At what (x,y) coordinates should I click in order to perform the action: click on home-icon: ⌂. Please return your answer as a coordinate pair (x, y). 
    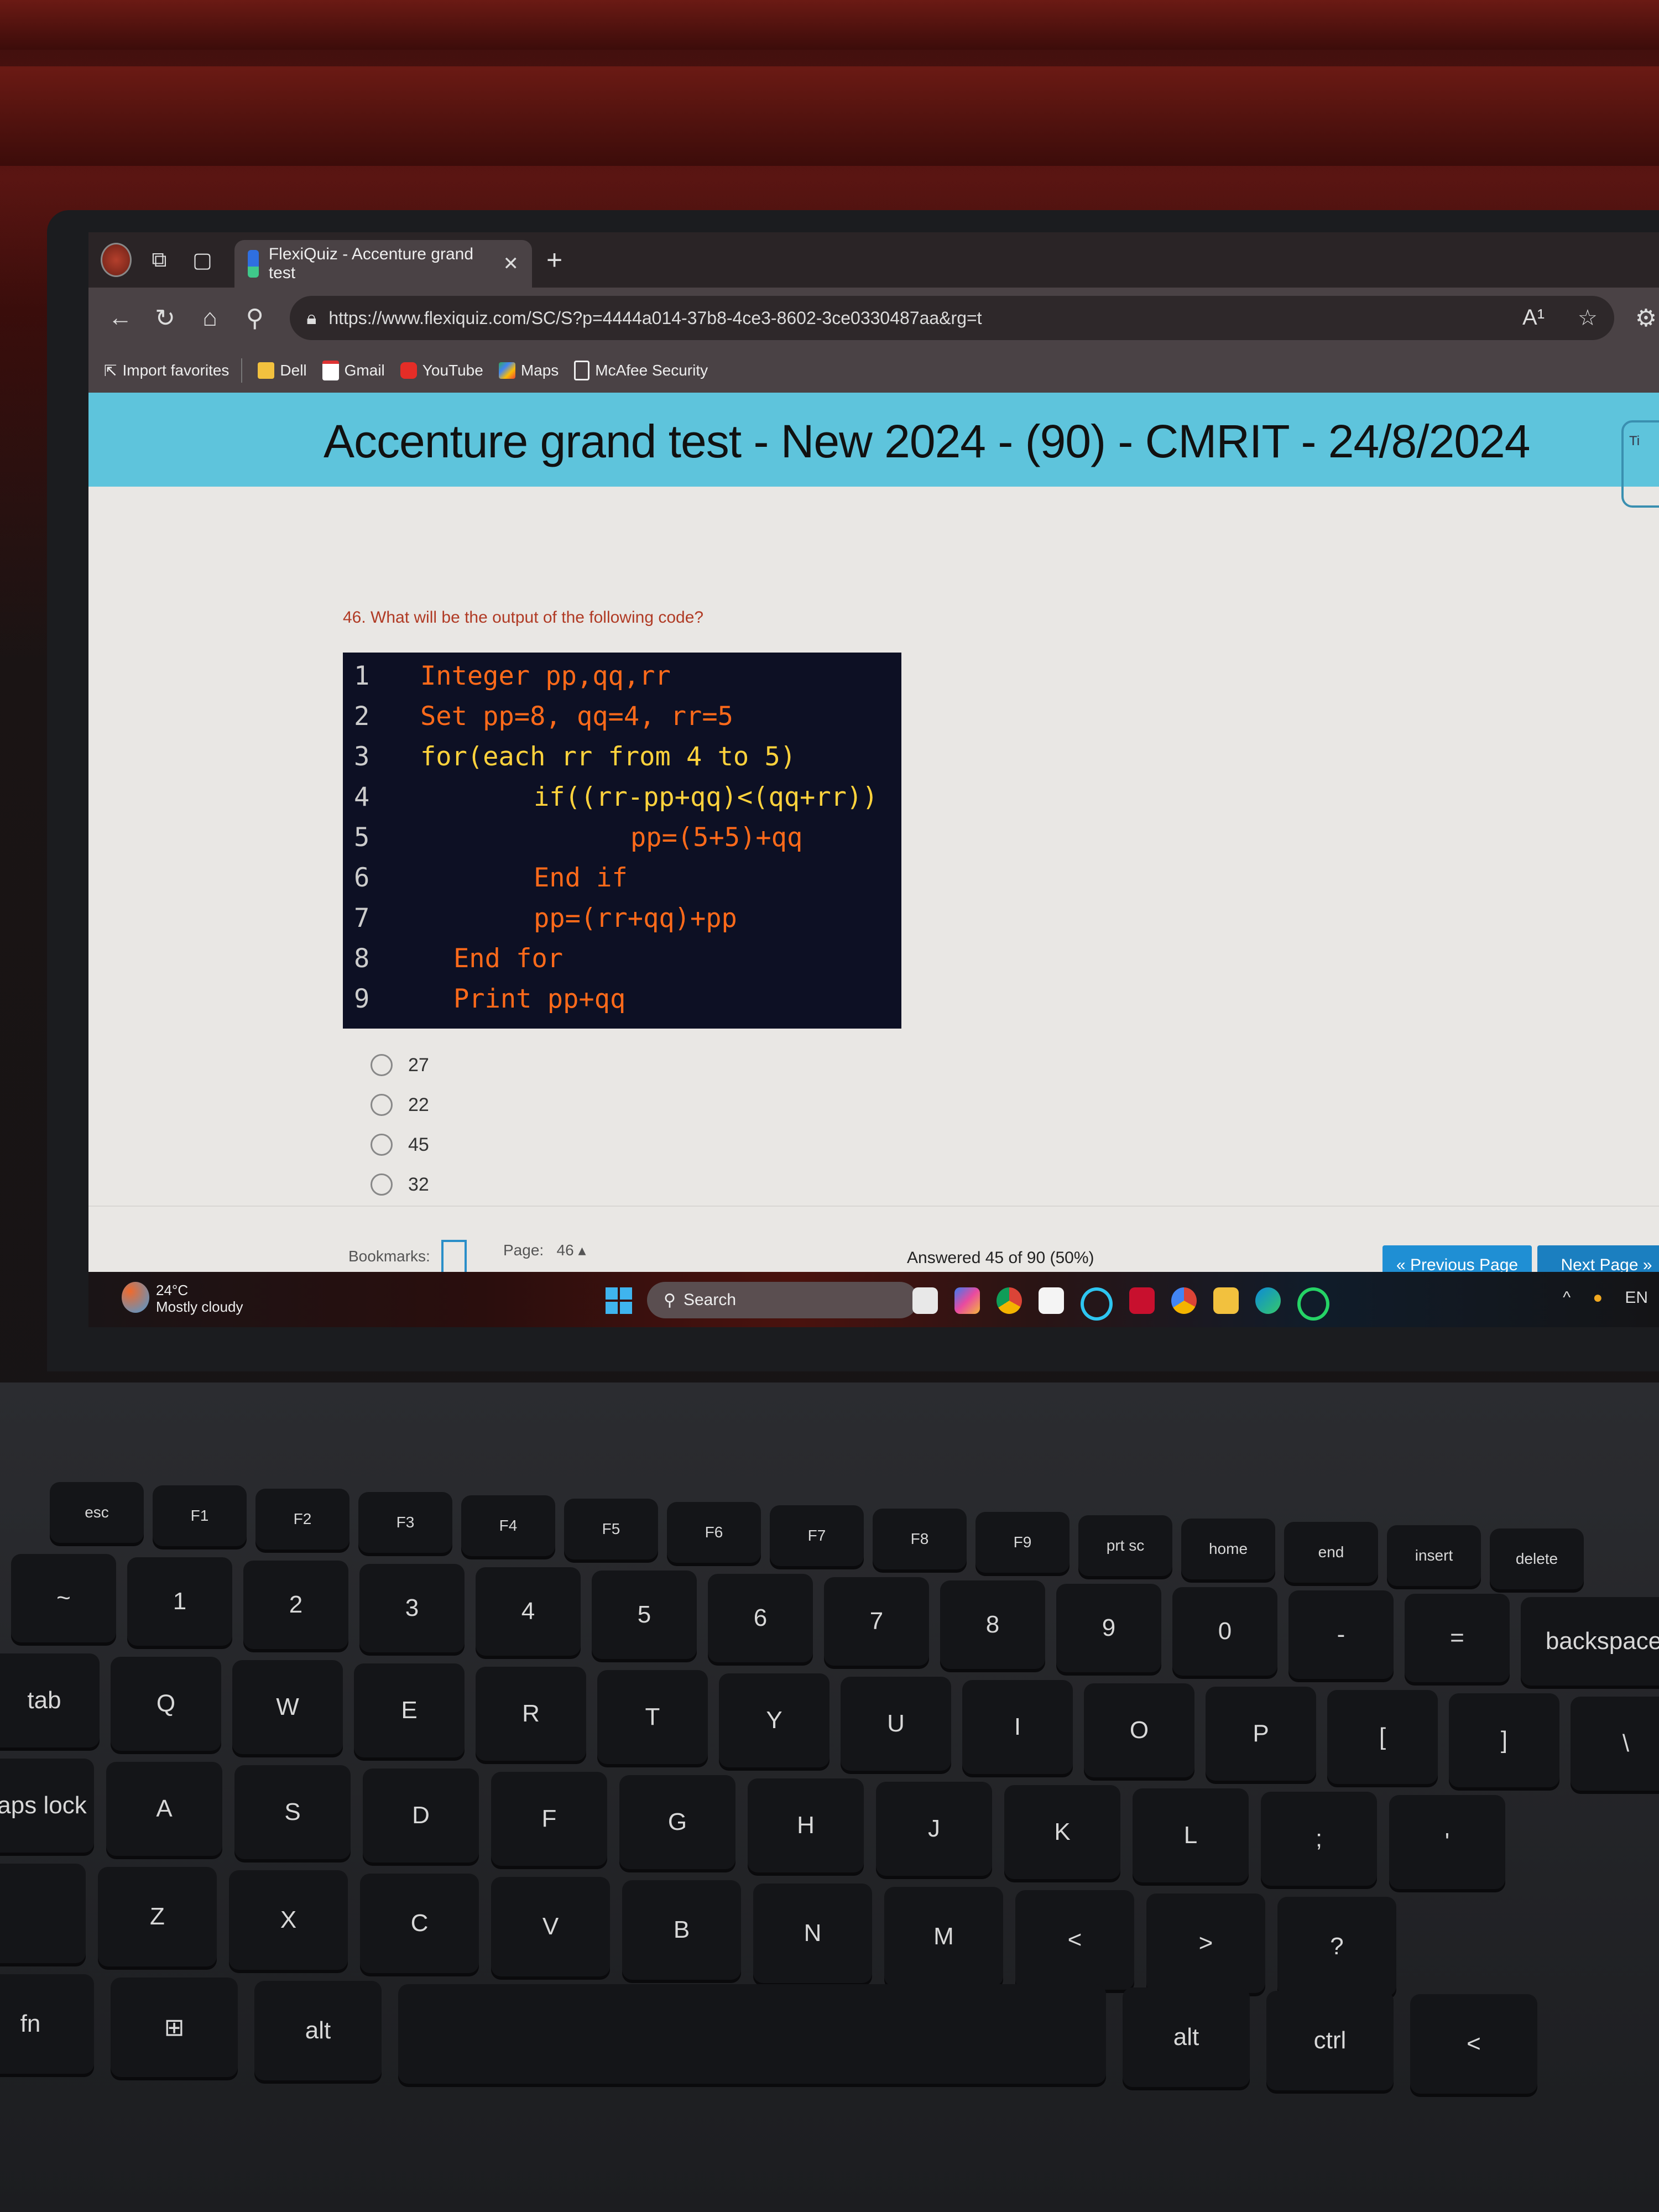
    Looking at the image, I should click on (210, 318).